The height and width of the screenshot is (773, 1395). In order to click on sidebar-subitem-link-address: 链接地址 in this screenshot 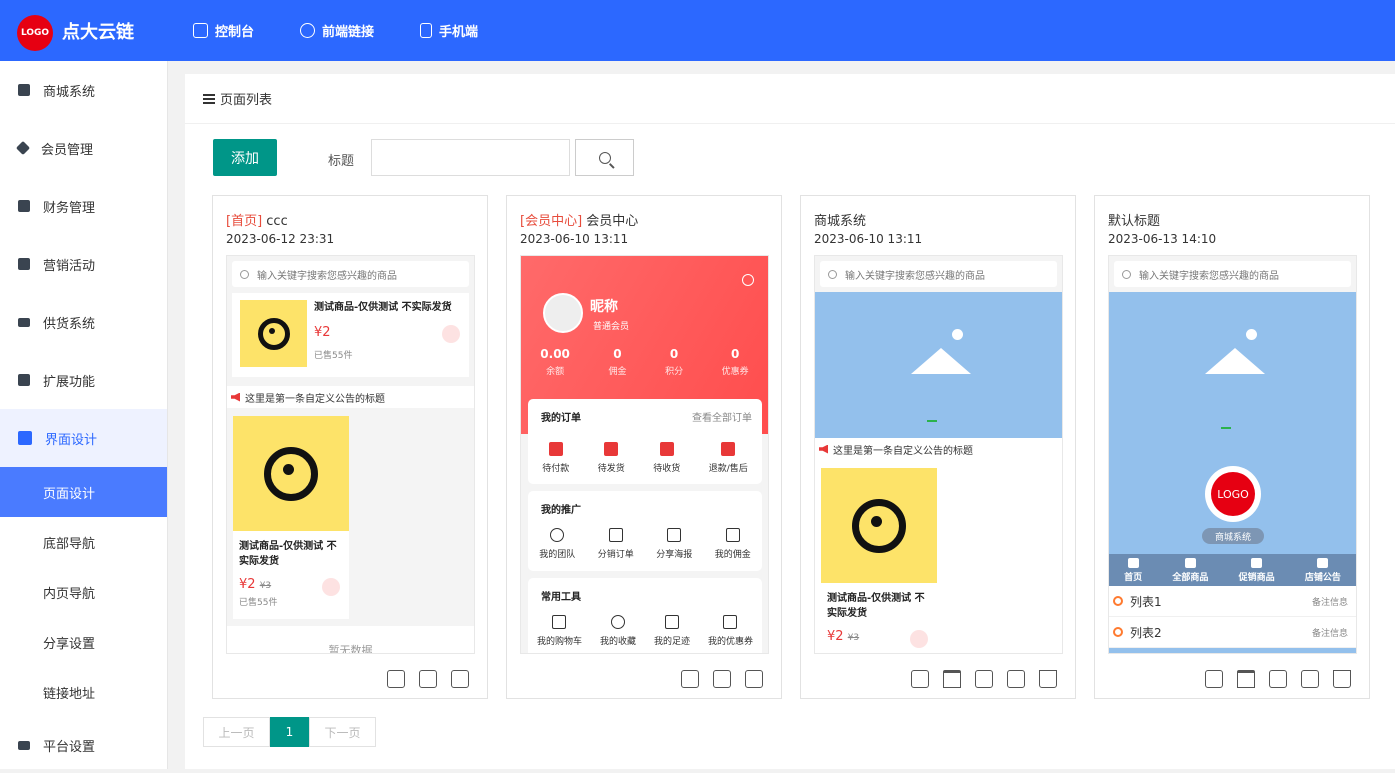, I will do `click(83, 692)`.